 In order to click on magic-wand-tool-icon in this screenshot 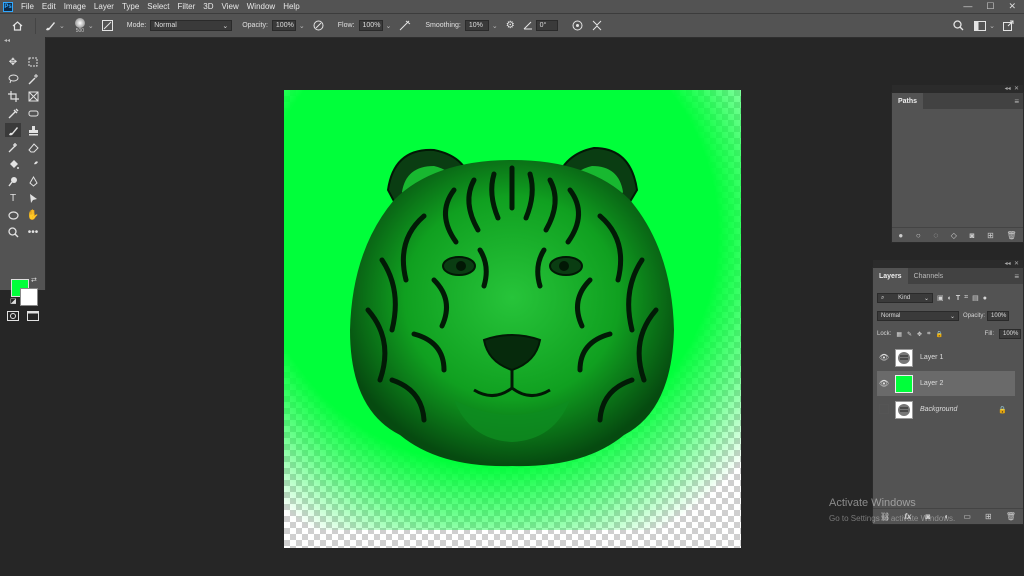, I will do `click(33, 79)`.